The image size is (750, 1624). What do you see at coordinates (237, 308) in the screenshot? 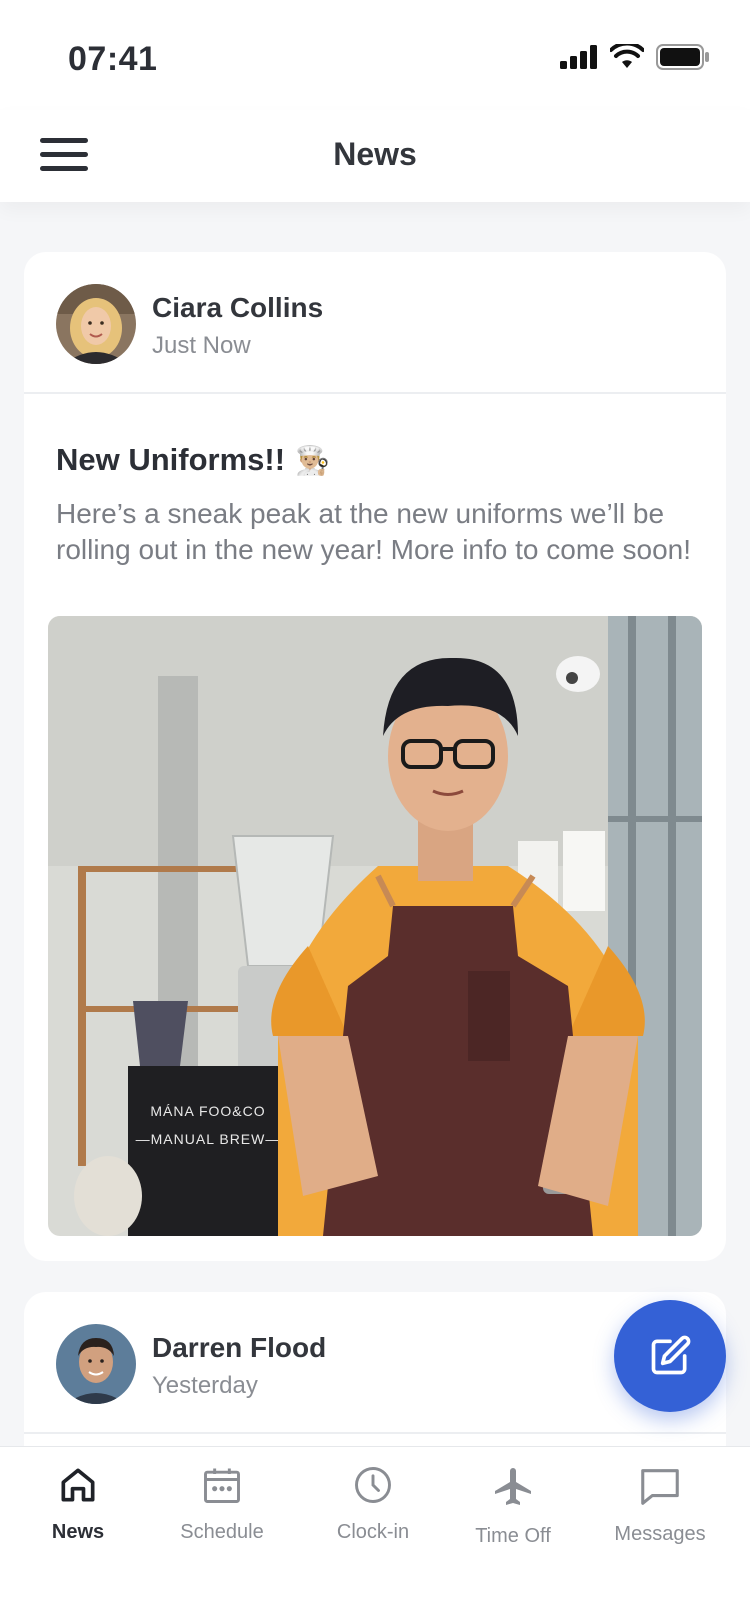
I see `post-author: Ciara Collins` at bounding box center [237, 308].